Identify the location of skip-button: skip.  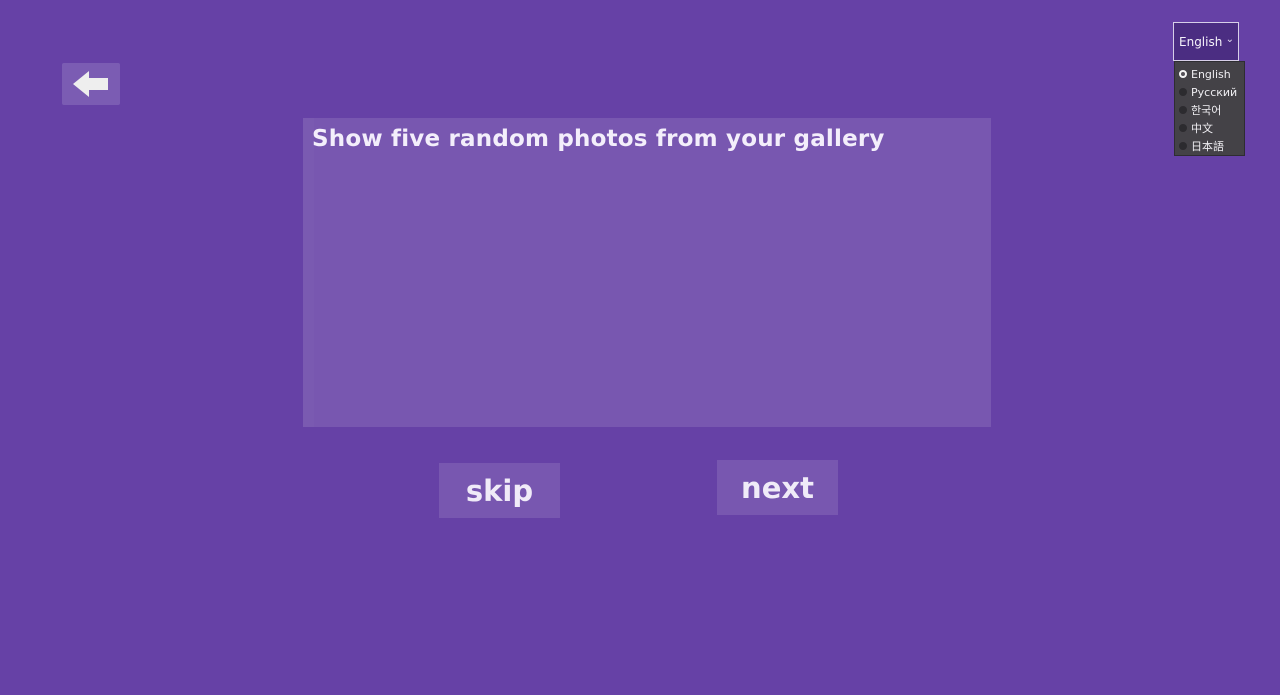
(499, 490).